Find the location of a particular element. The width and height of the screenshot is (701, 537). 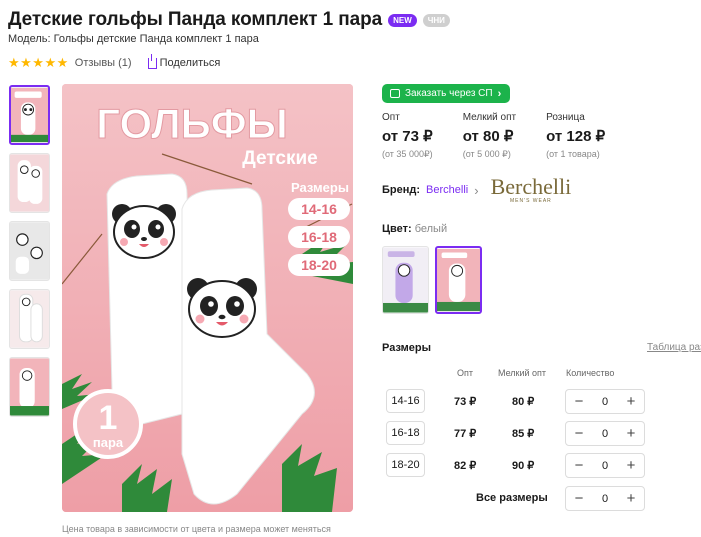

rating-stars-icon: ★★★★★ is located at coordinates (38, 62).